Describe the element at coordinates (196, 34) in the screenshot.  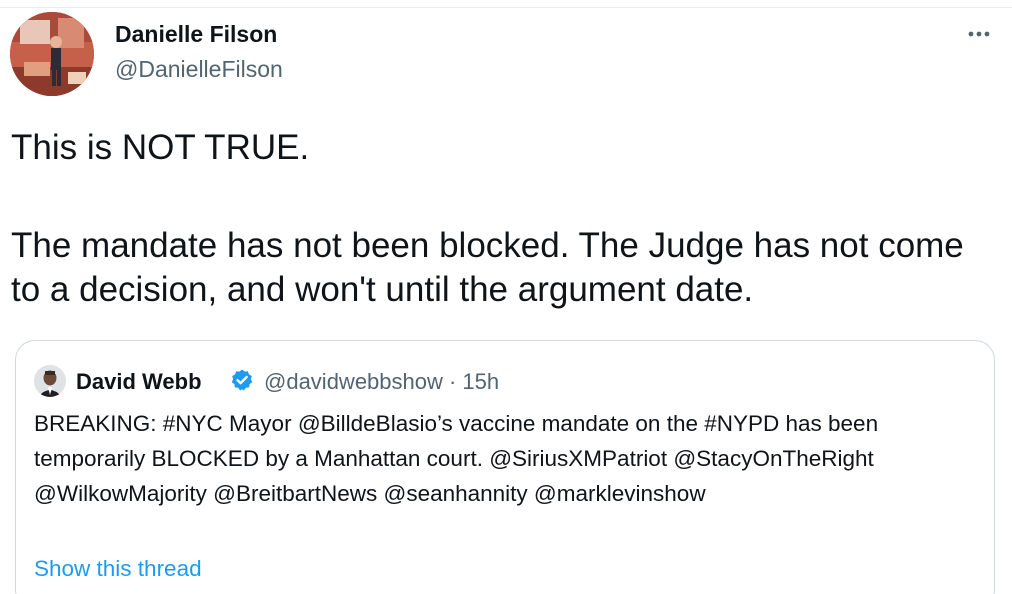
I see `author-display-name: Danielle Filson` at that location.